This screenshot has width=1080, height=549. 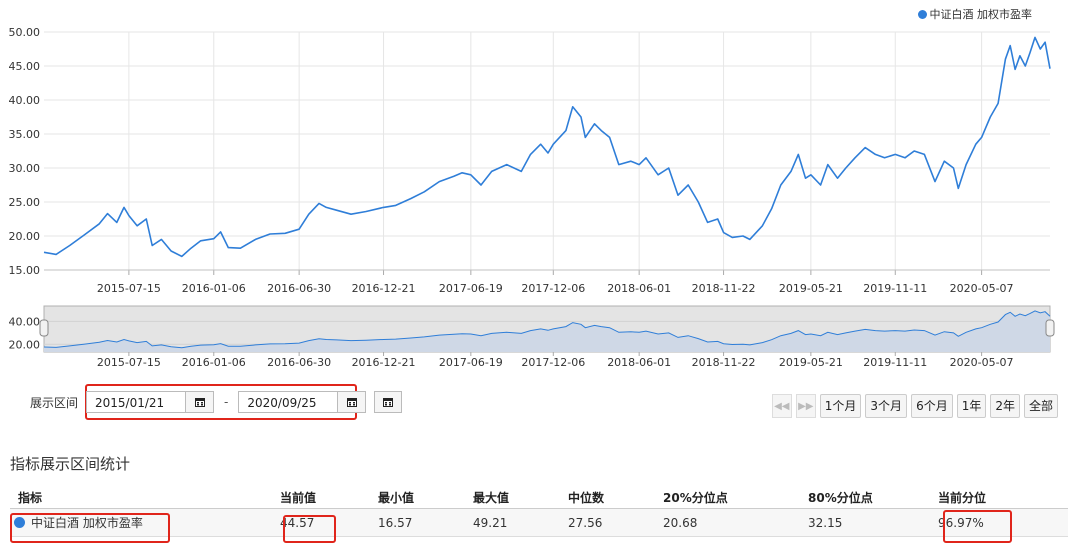 What do you see at coordinates (615, 497) in the screenshot?
I see `header-median: 中位数` at bounding box center [615, 497].